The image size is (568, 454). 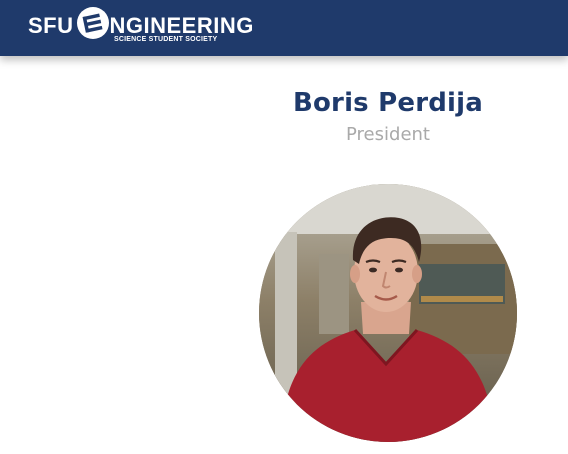 What do you see at coordinates (388, 103) in the screenshot?
I see `member-name: Boris Perdija` at bounding box center [388, 103].